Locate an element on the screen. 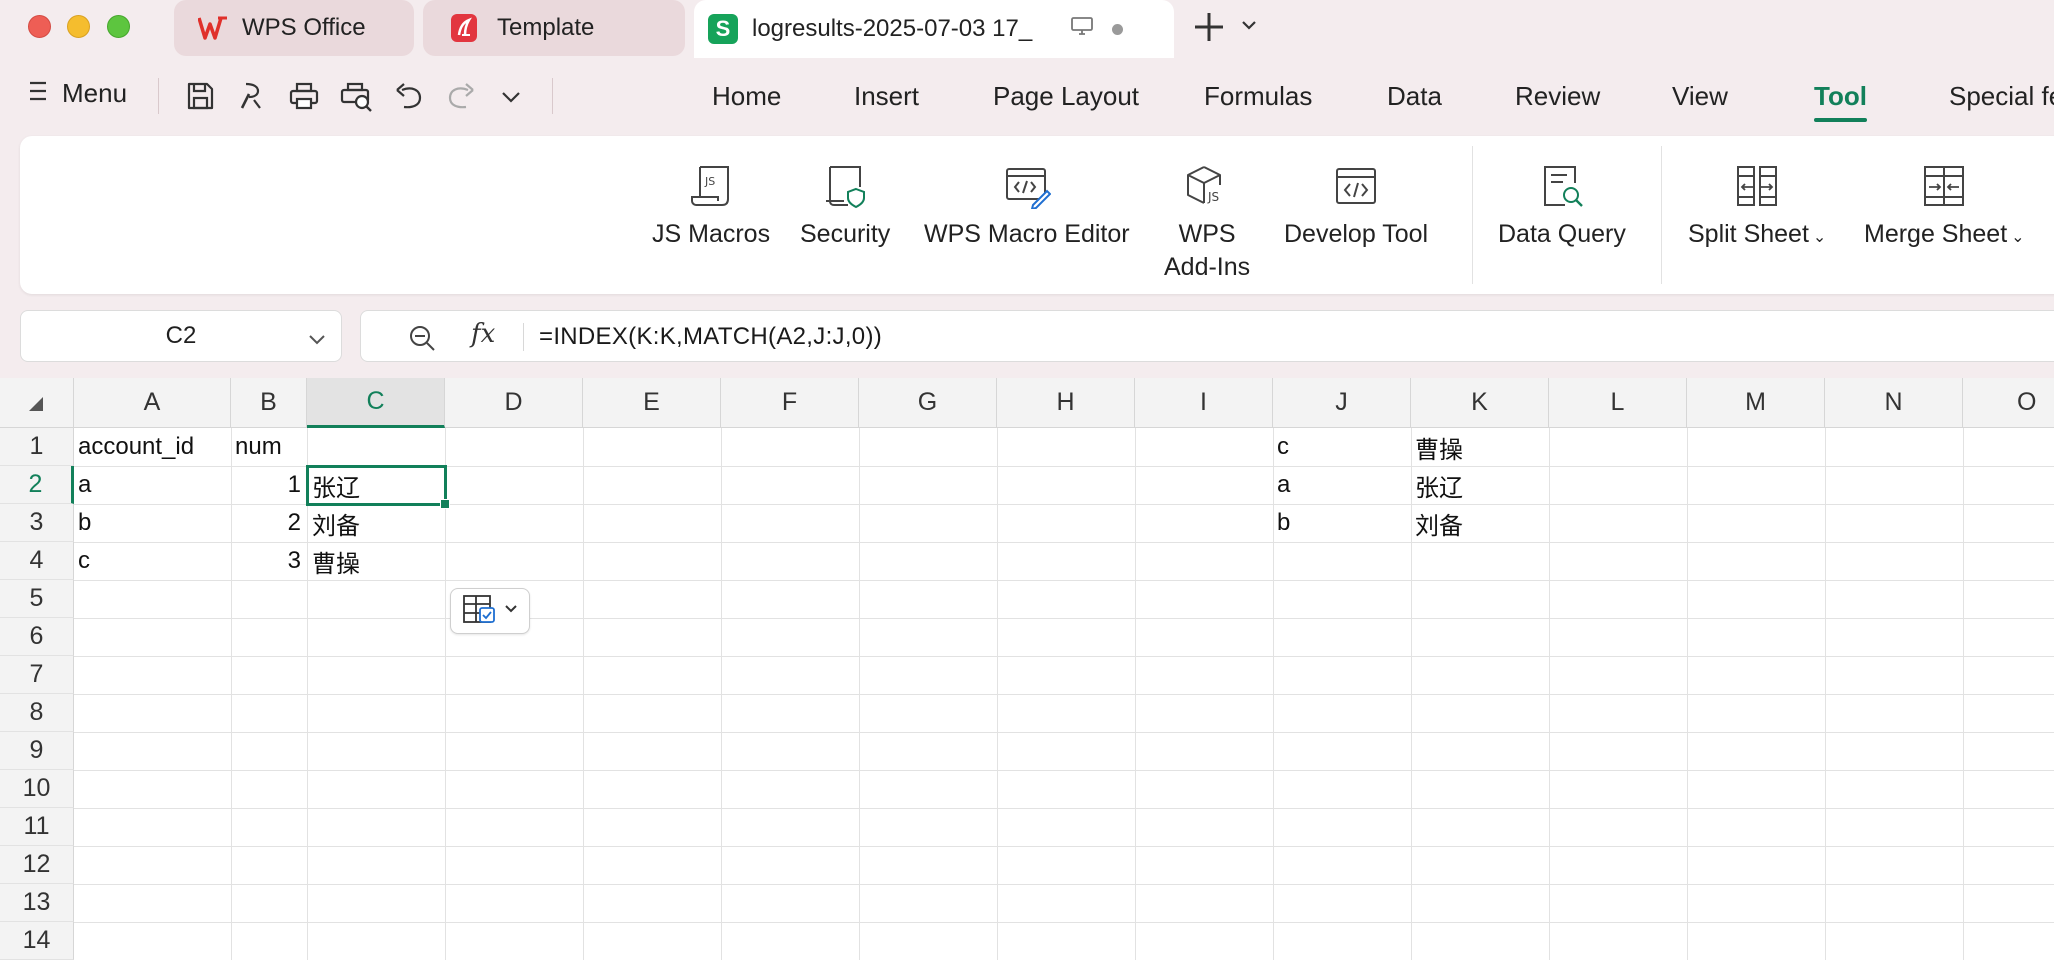 This screenshot has width=2054, height=960. cell-K3: 刘备 is located at coordinates (1439, 523).